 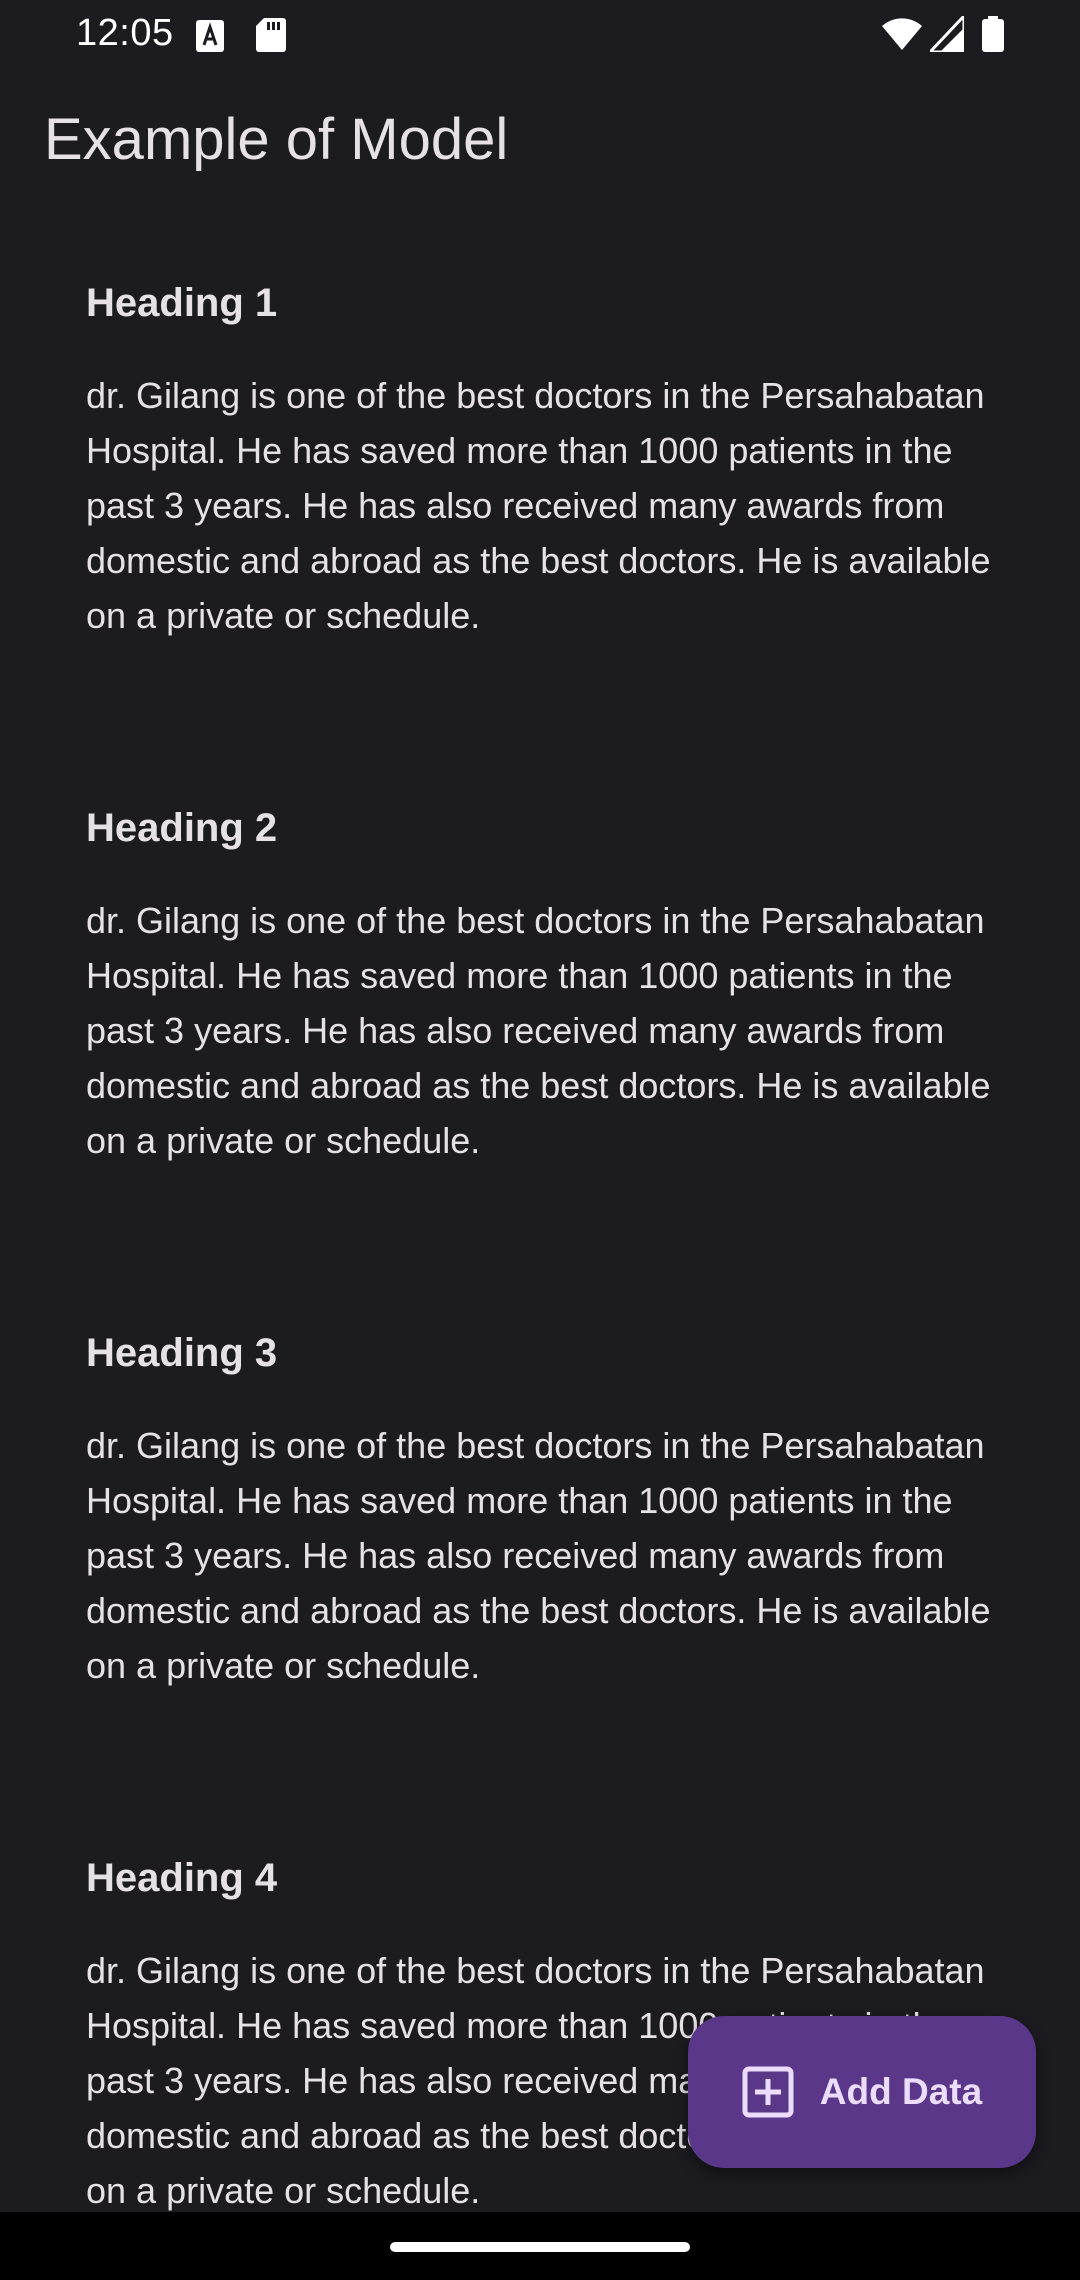 I want to click on navigation-bar, so click(x=540, y=2246).